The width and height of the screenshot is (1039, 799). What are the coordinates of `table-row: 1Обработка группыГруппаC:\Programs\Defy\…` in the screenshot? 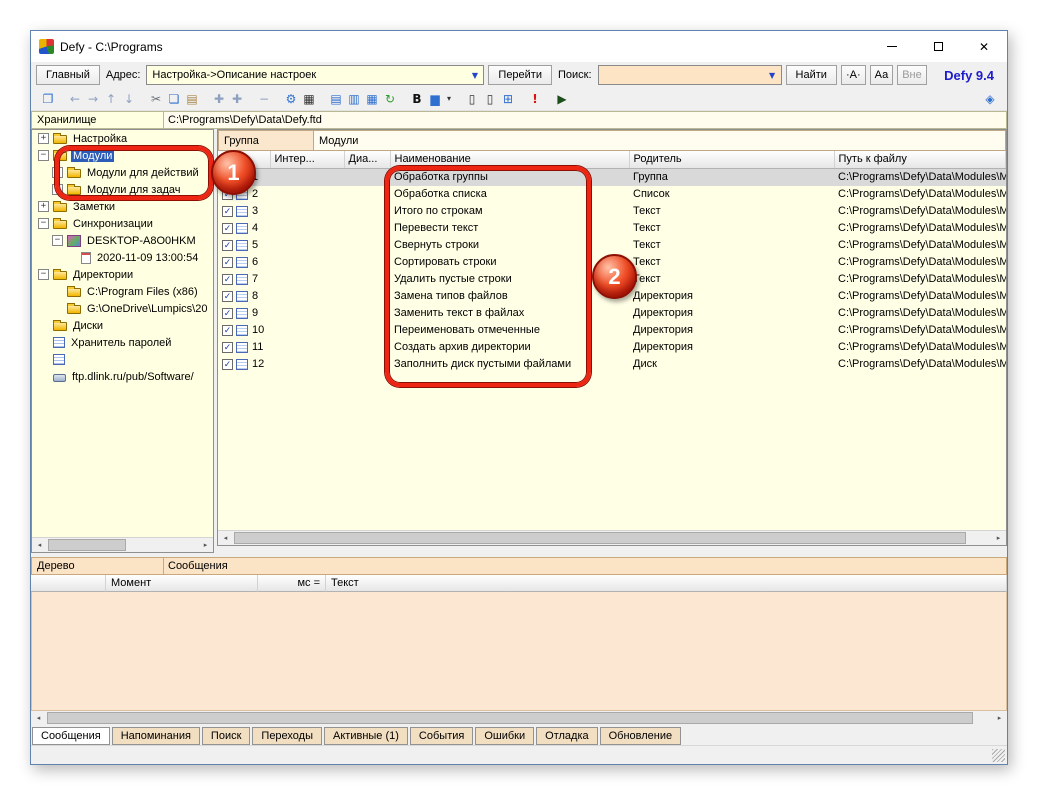 It's located at (612, 177).